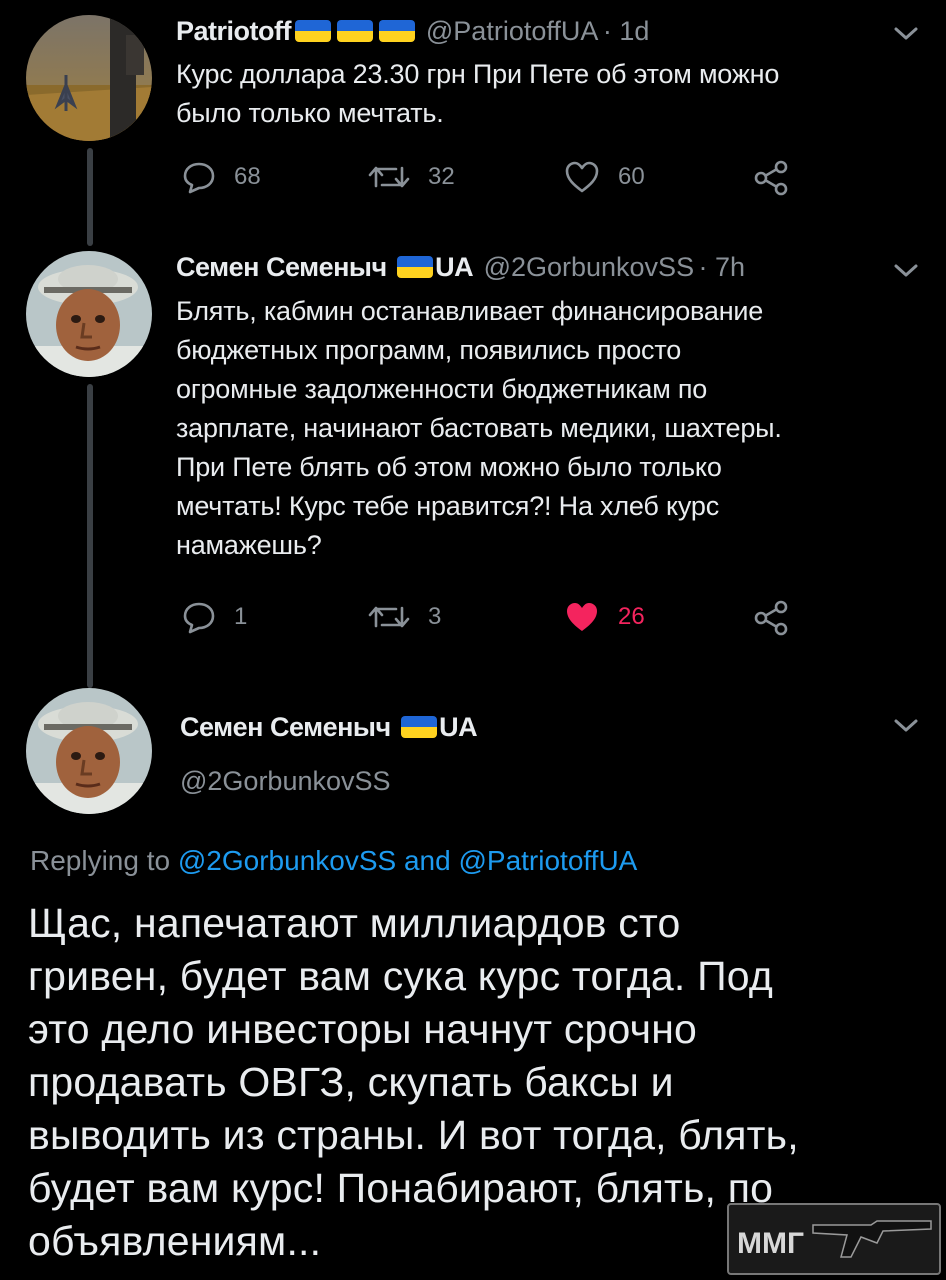 The height and width of the screenshot is (1280, 946). Describe the element at coordinates (221, 177) in the screenshot. I see `reply-button: 68` at that location.